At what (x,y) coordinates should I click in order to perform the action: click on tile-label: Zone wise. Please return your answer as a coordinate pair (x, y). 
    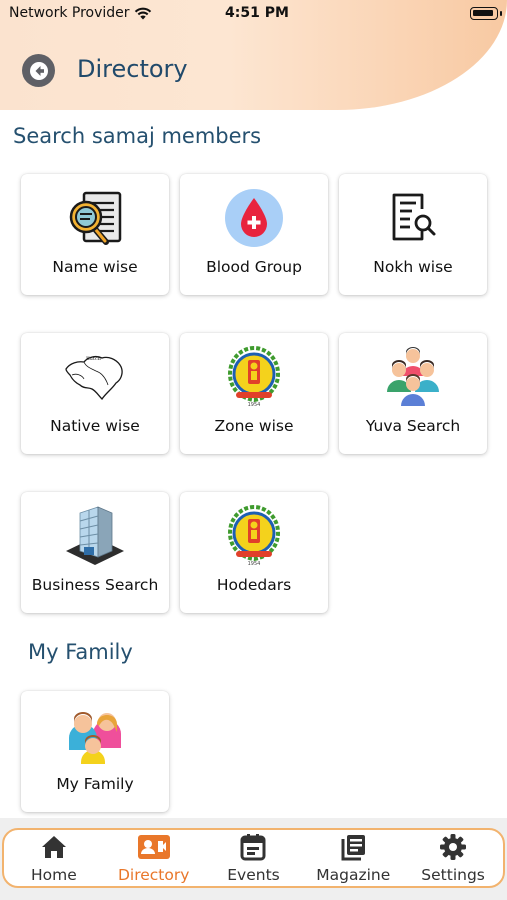
    Looking at the image, I should click on (254, 426).